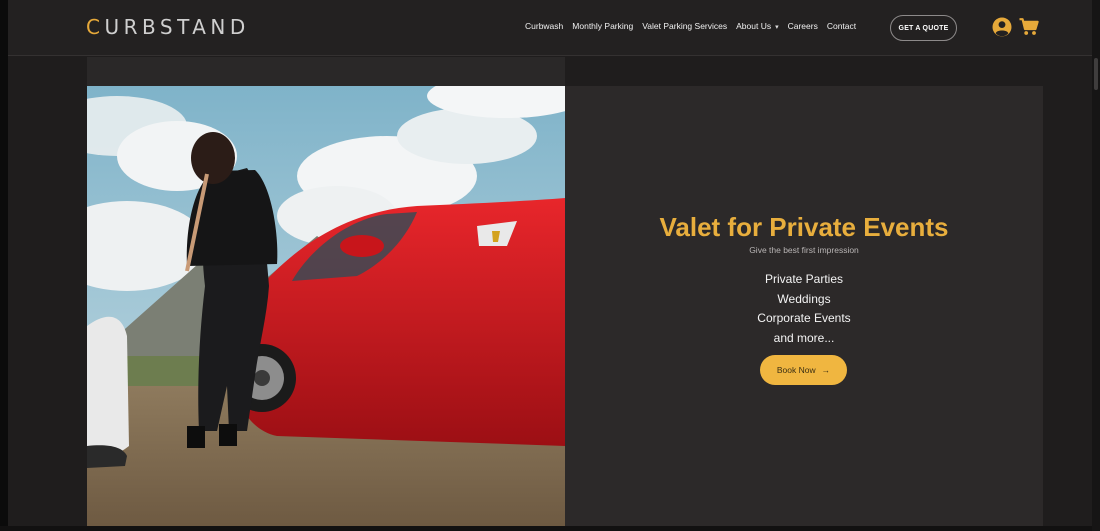 The width and height of the screenshot is (1100, 531). Describe the element at coordinates (95, 27) in the screenshot. I see `logo-letter-c: C` at that location.